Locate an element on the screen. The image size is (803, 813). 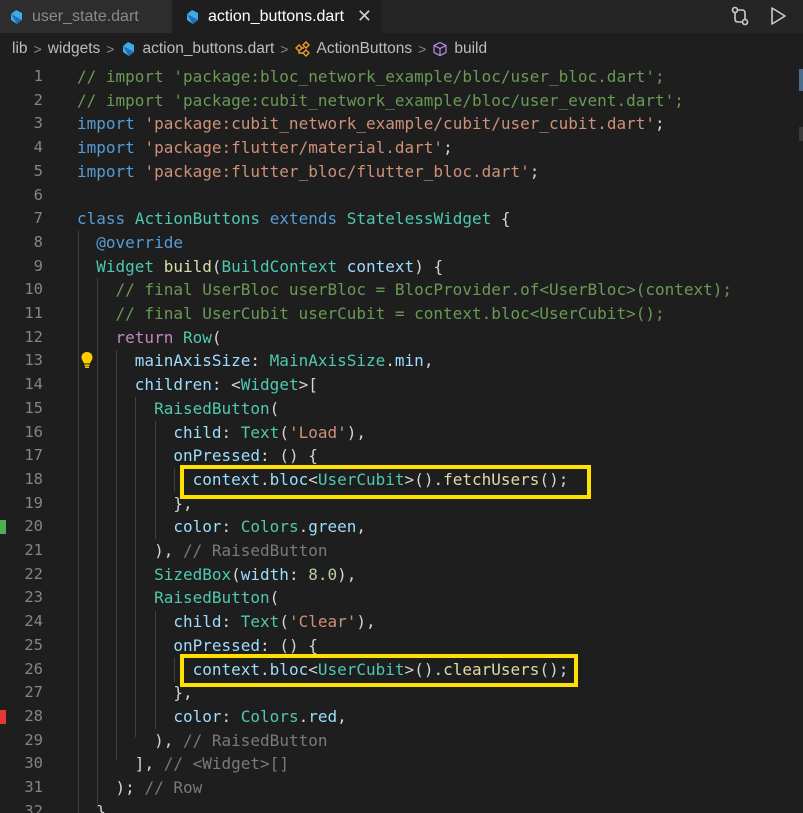
tab-user-state: user_state.dart is located at coordinates (86, 16).